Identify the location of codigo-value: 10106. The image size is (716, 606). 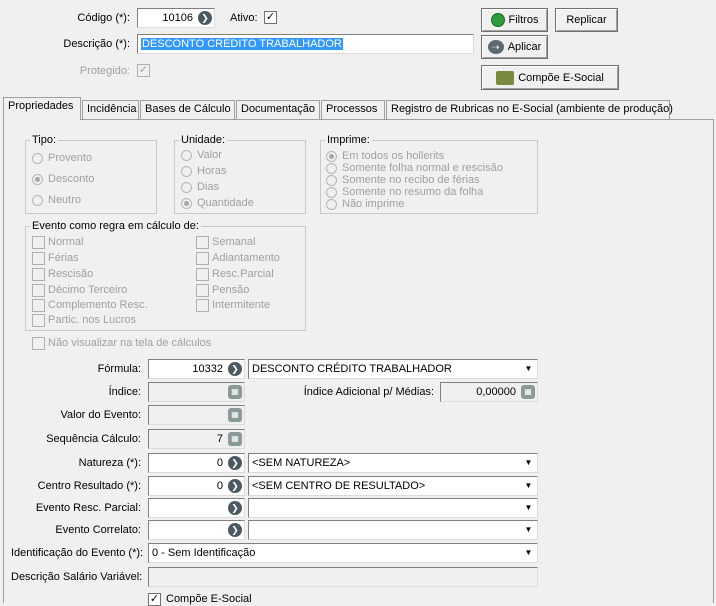
(177, 18).